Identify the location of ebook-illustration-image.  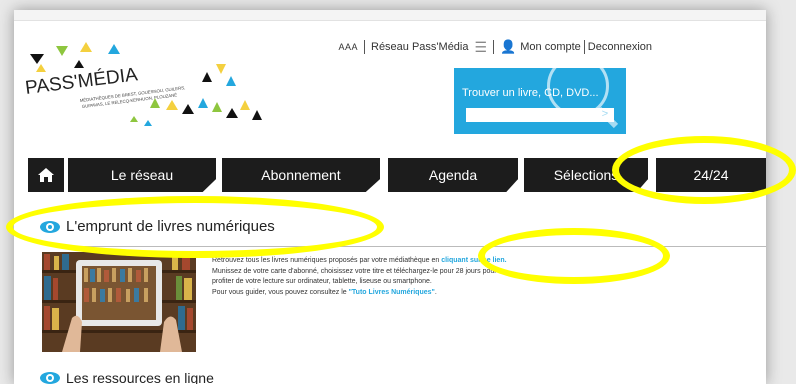
(119, 302).